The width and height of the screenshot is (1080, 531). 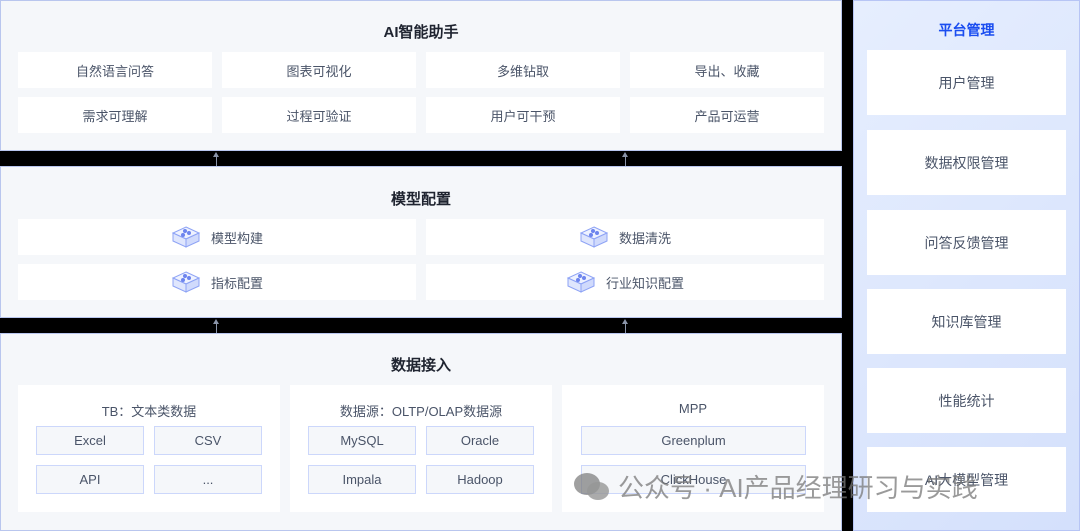 I want to click on feature-box: 用户可干预, so click(x=523, y=115).